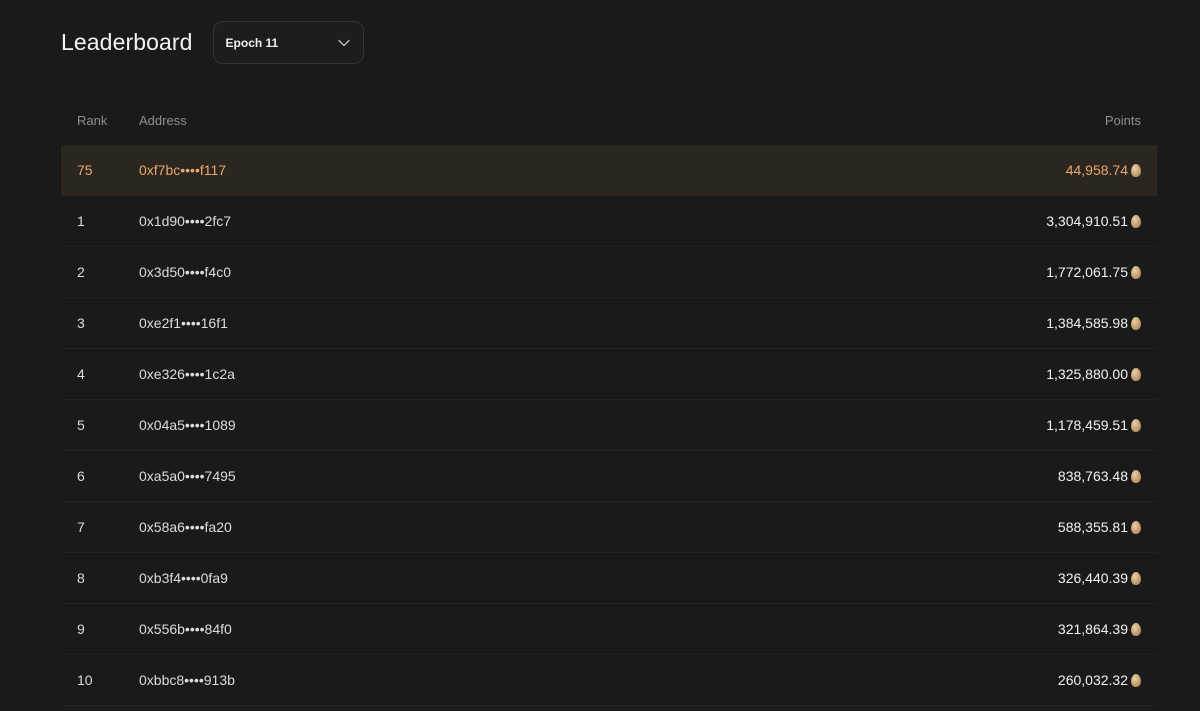 This screenshot has width=1200, height=711. What do you see at coordinates (609, 323) in the screenshot?
I see `table-row: 3 0xe2f1••••16f1 1,384,585.98` at bounding box center [609, 323].